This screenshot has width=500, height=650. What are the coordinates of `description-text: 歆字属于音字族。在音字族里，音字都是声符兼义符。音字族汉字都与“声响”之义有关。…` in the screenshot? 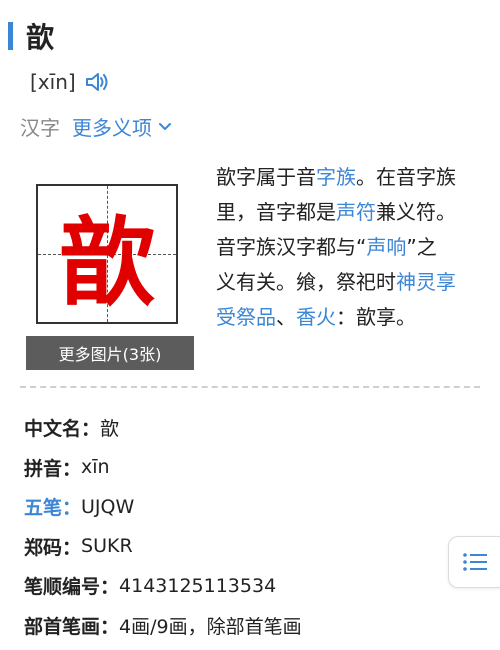 It's located at (336, 247).